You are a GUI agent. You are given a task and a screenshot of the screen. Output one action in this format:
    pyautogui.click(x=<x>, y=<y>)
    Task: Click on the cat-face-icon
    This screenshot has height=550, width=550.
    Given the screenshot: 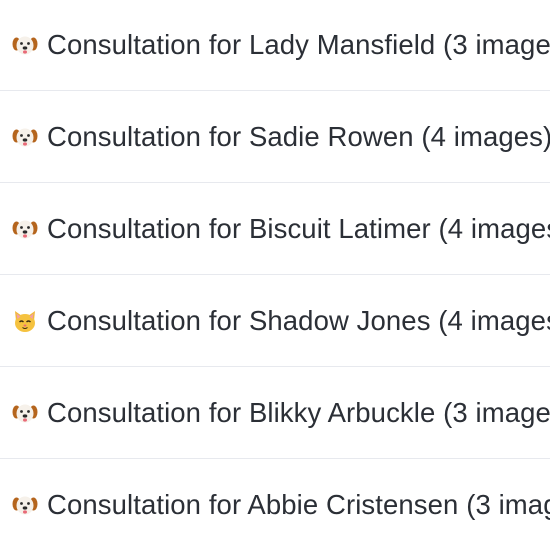 What is the action you would take?
    pyautogui.click(x=25, y=321)
    